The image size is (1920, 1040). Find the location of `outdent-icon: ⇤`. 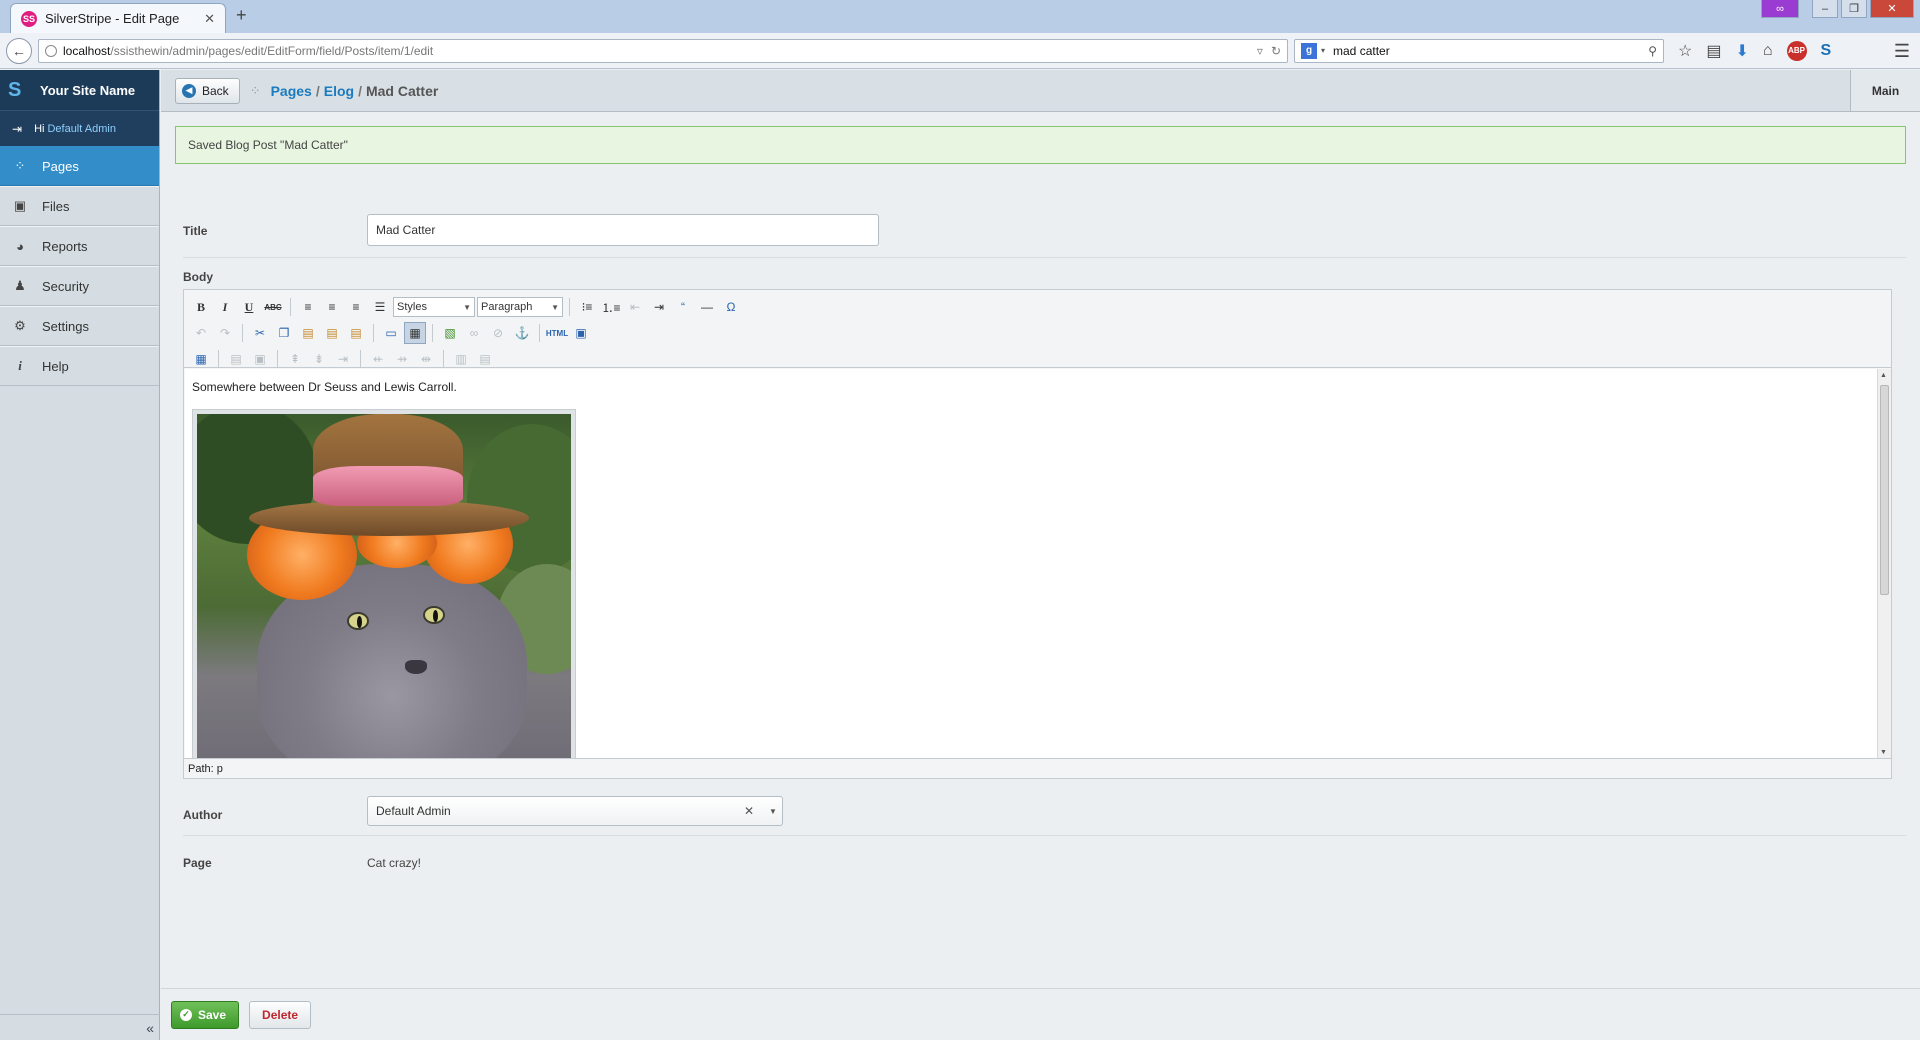

outdent-icon: ⇤ is located at coordinates (635, 307).